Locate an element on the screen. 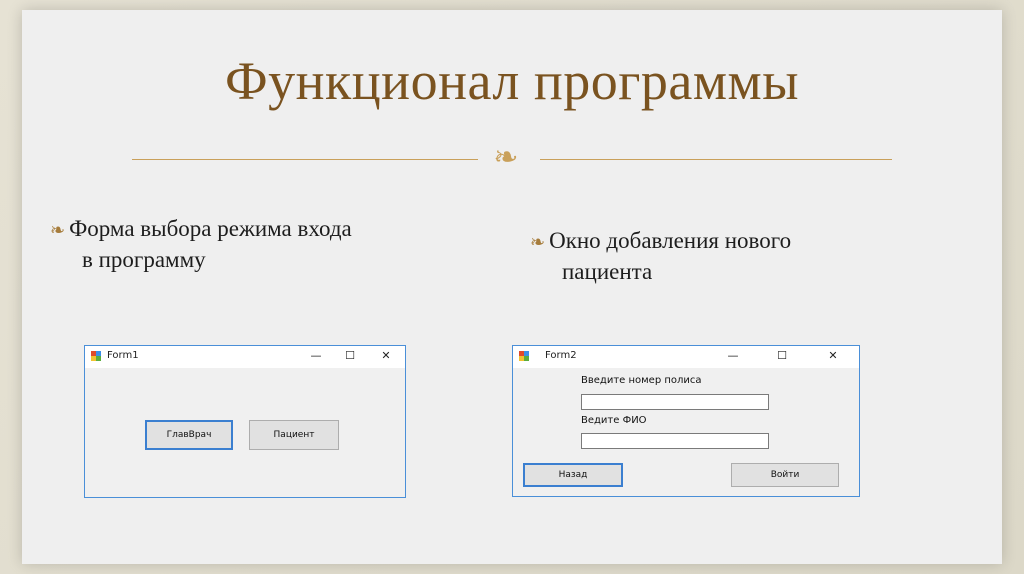 The height and width of the screenshot is (574, 1024). bullet-text-line2: в программу is located at coordinates (144, 259).